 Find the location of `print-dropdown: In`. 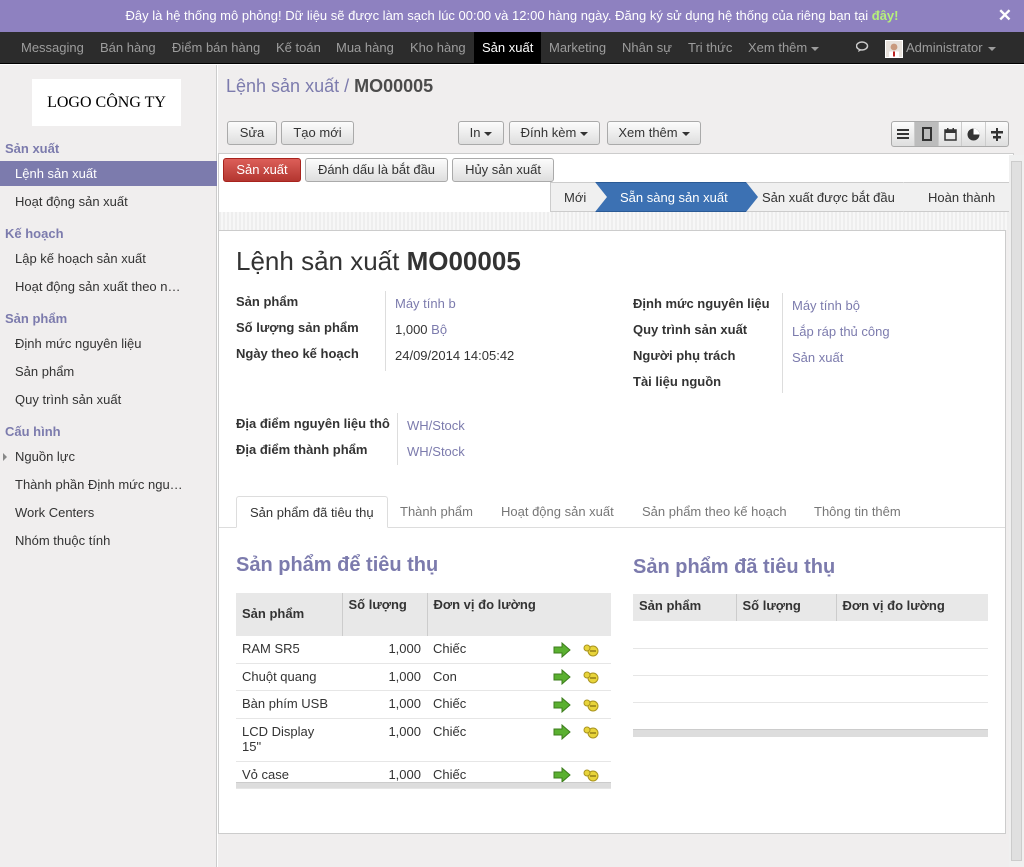

print-dropdown: In is located at coordinates (481, 133).